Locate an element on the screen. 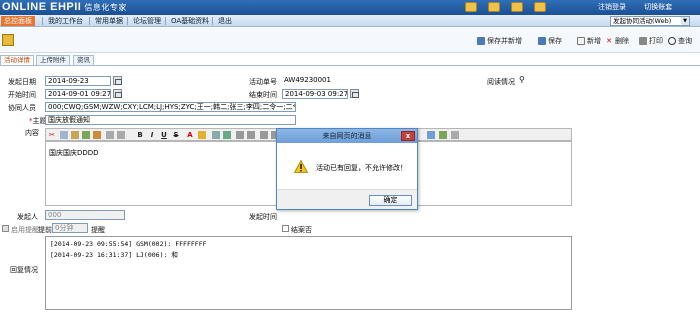  tab-upload-attachments: 上传附件 is located at coordinates (53, 60).